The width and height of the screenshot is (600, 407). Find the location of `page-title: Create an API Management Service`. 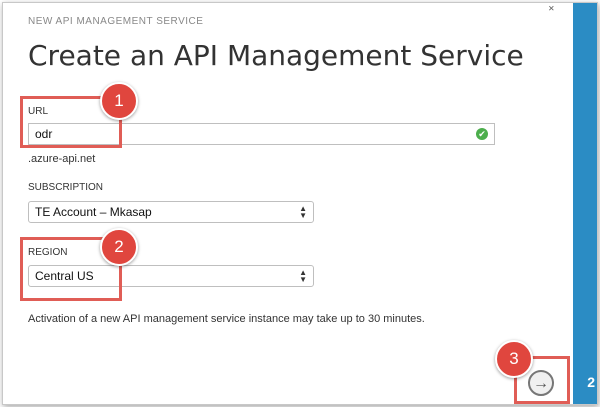

page-title: Create an API Management Service is located at coordinates (276, 55).